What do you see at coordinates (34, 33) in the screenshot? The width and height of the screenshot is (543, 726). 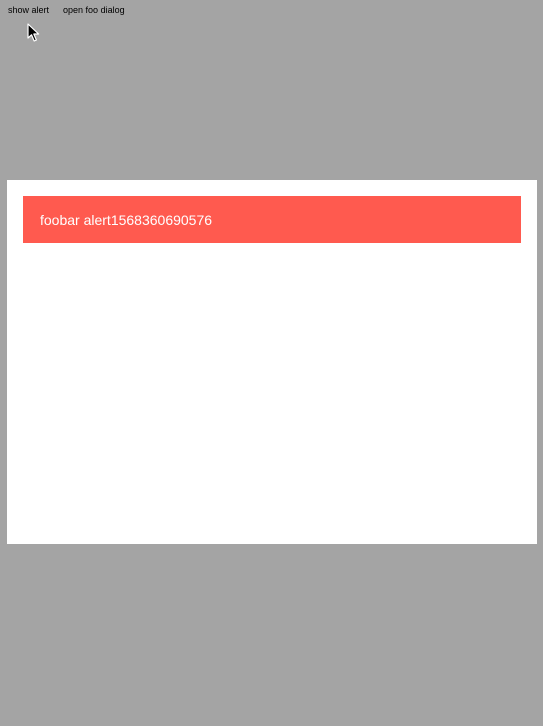 I see `mouse-pointer-icon` at bounding box center [34, 33].